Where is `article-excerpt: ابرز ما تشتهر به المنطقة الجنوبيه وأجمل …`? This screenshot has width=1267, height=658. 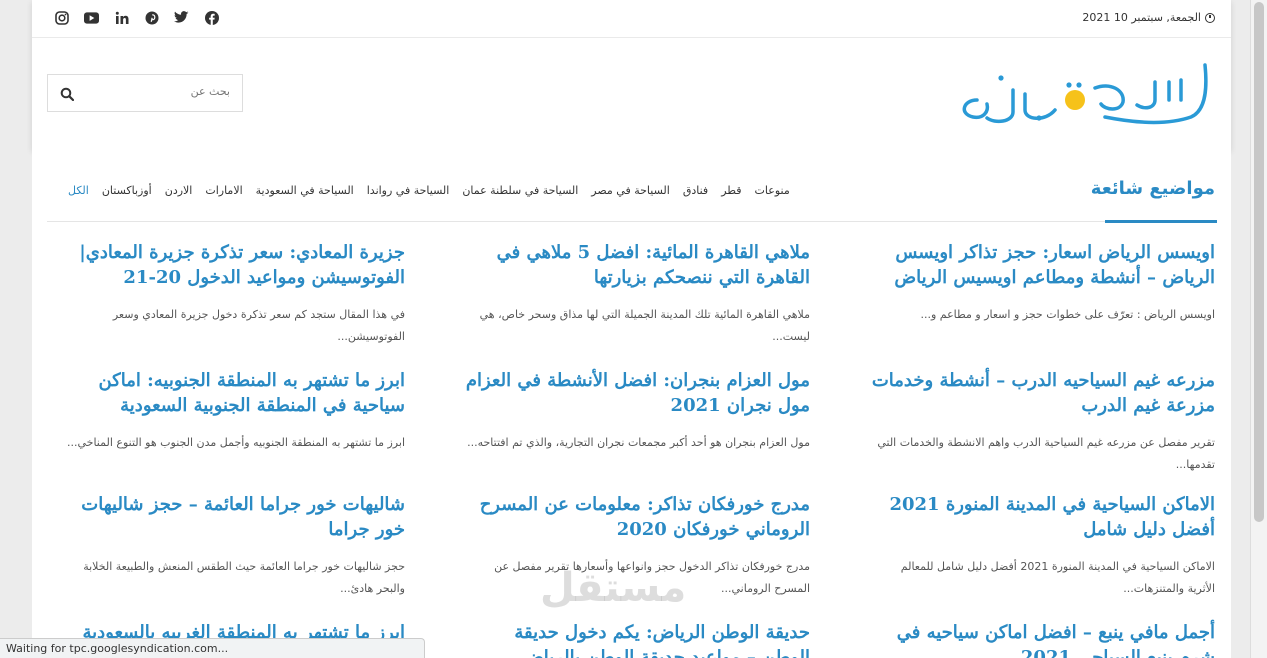
article-excerpt: ابرز ما تشتهر به المنطقة الجنوبيه وأجمل … is located at coordinates (236, 442).